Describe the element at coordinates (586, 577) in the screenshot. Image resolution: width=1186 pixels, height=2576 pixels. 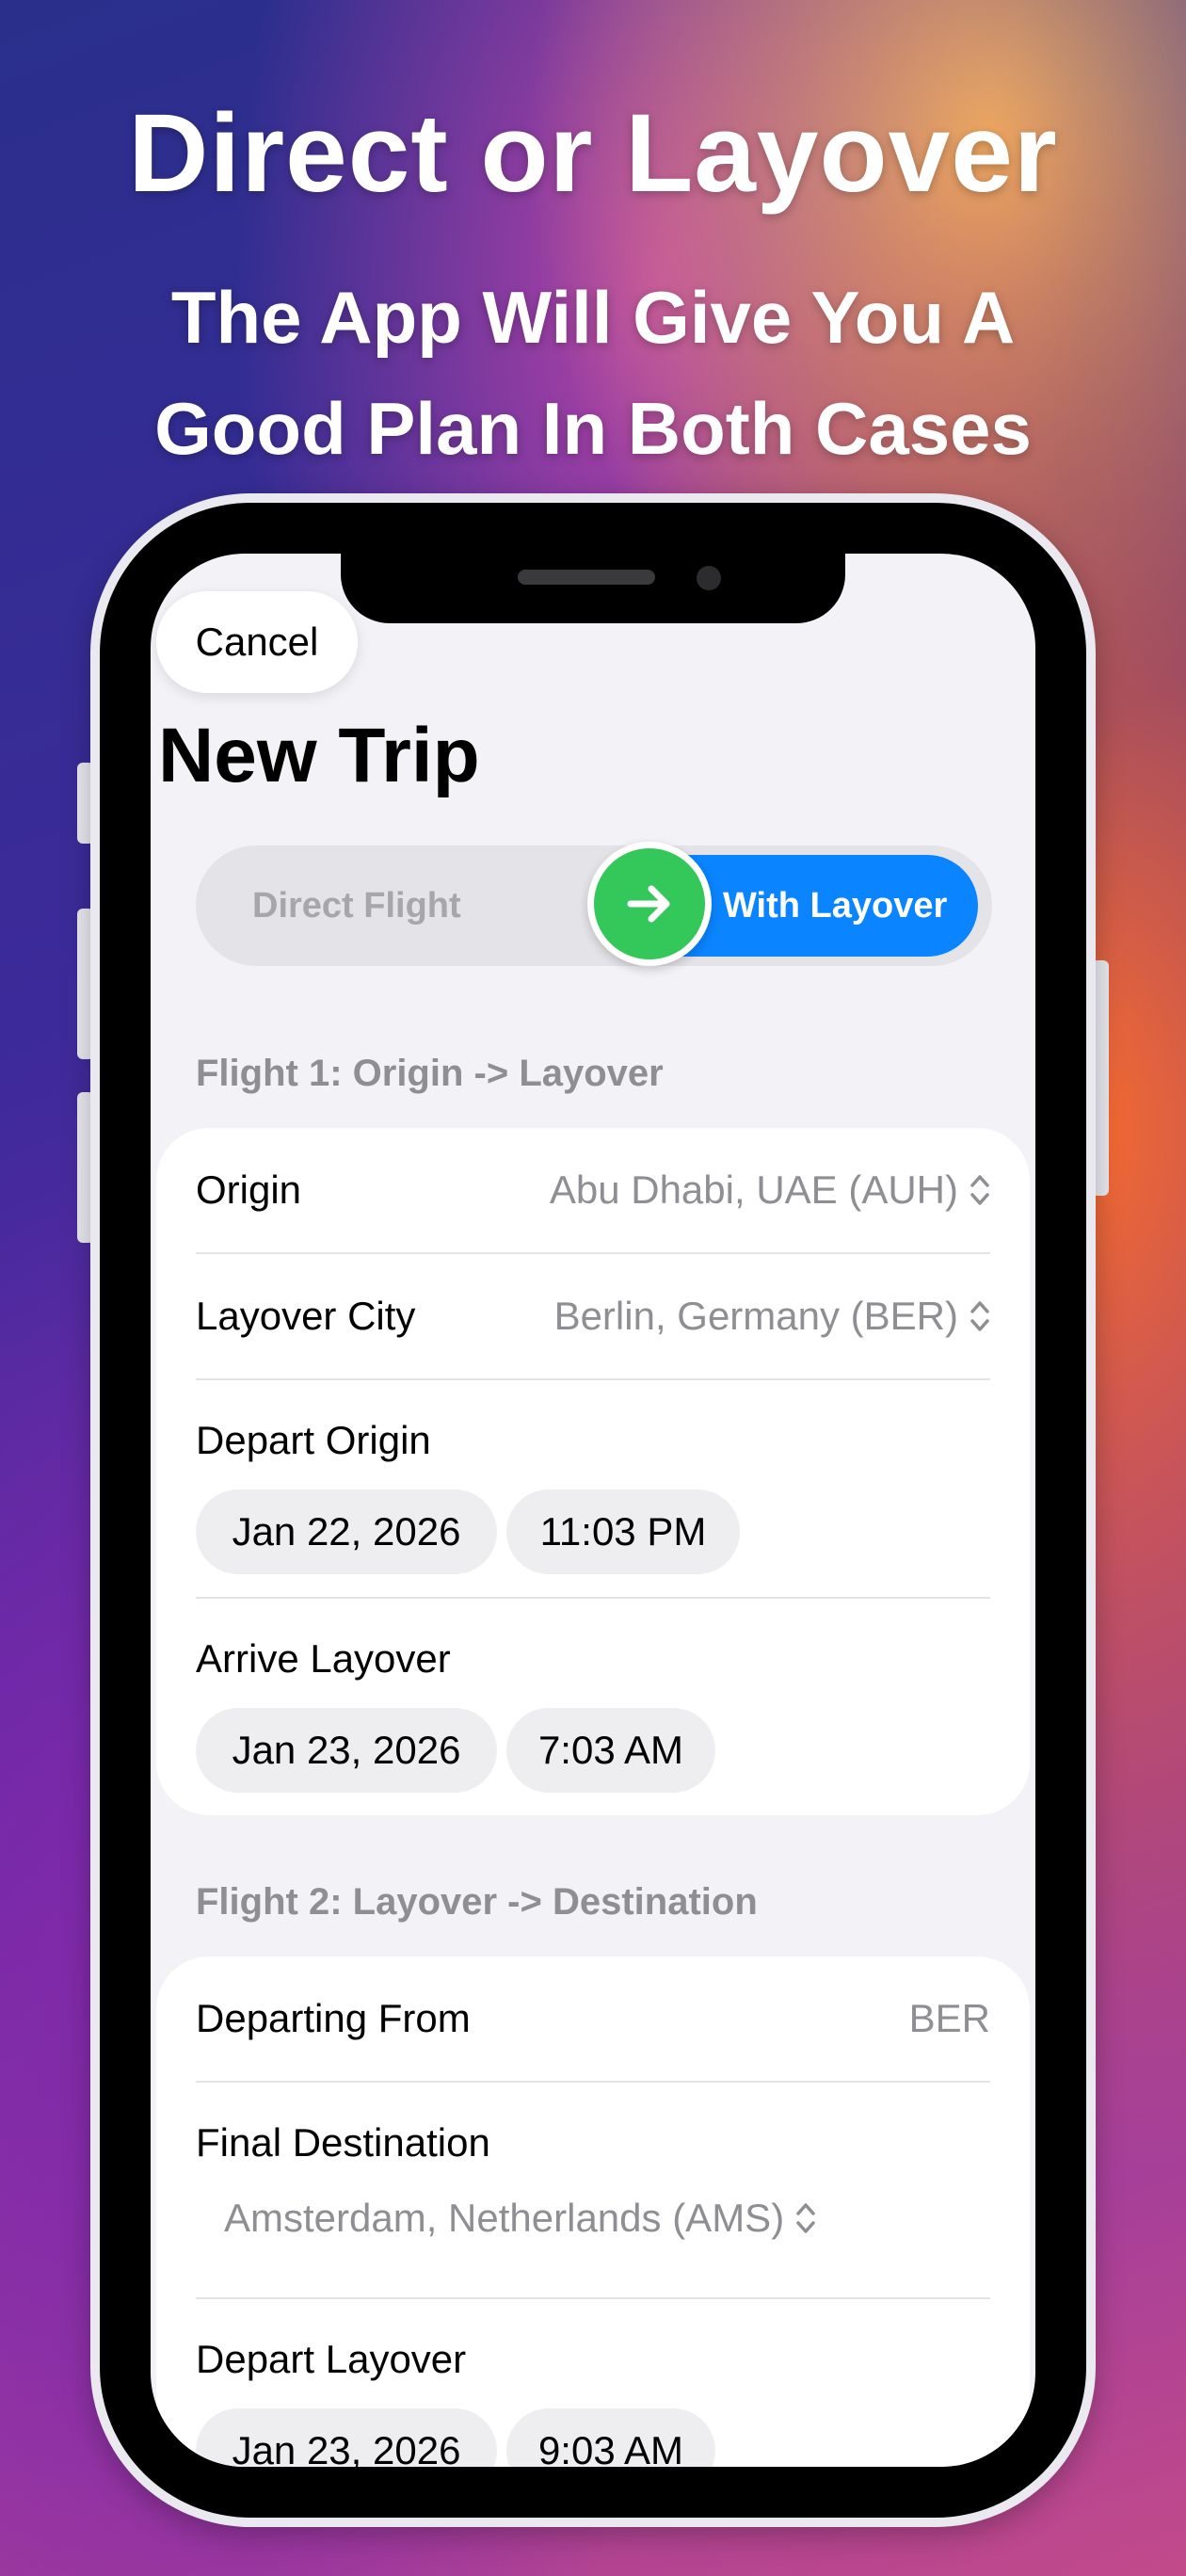
I see `speaker-grille` at that location.